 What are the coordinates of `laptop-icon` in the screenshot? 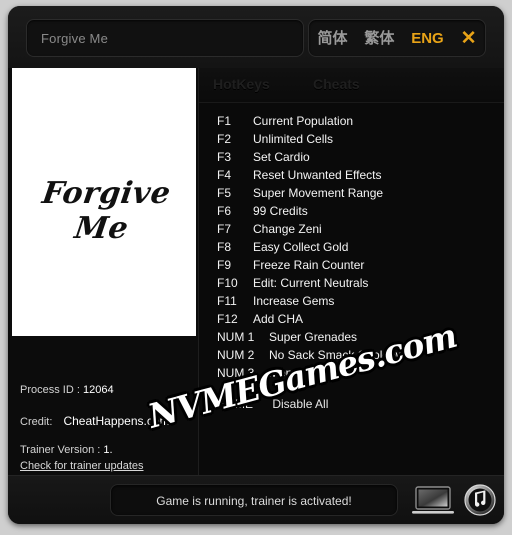 It's located at (433, 501).